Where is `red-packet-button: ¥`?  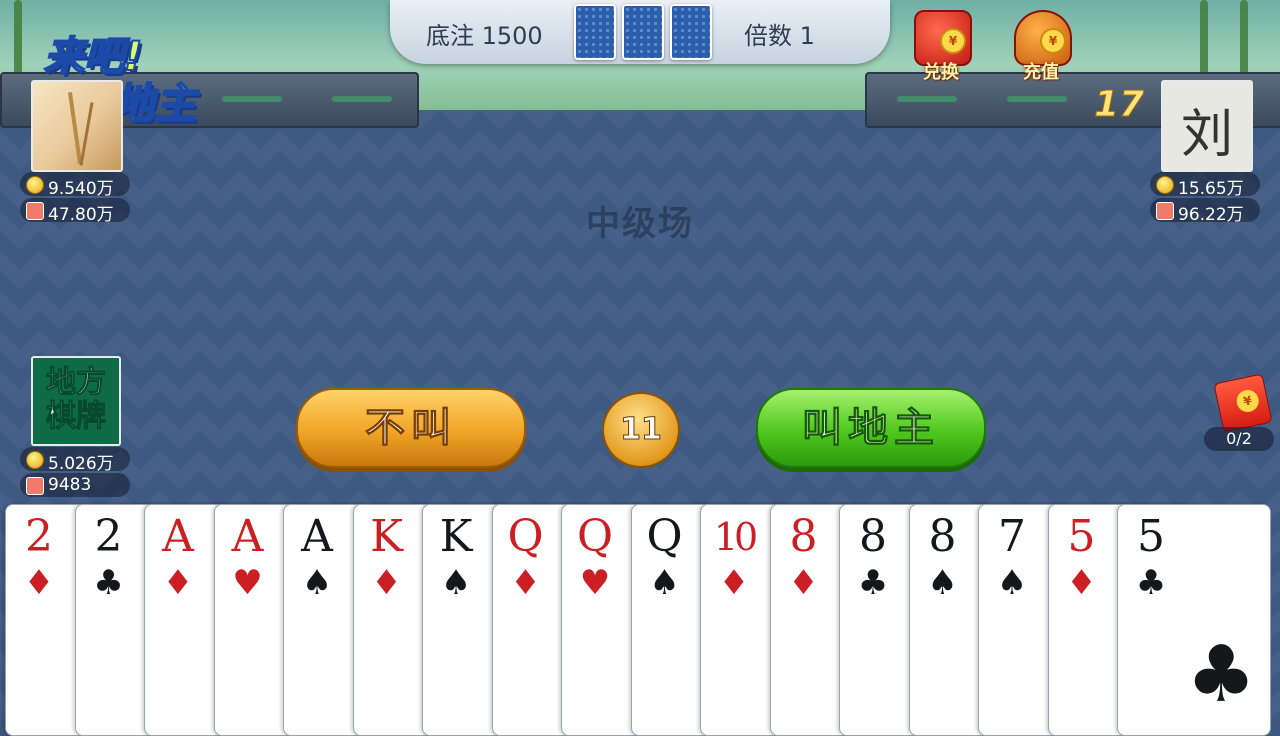
red-packet-button: ¥ is located at coordinates (1243, 403).